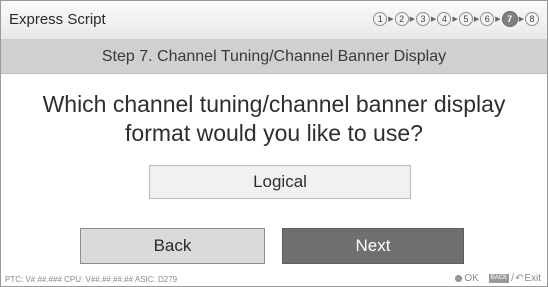 The height and width of the screenshot is (287, 548). What do you see at coordinates (280, 182) in the screenshot?
I see `format-option-selector: Logical` at bounding box center [280, 182].